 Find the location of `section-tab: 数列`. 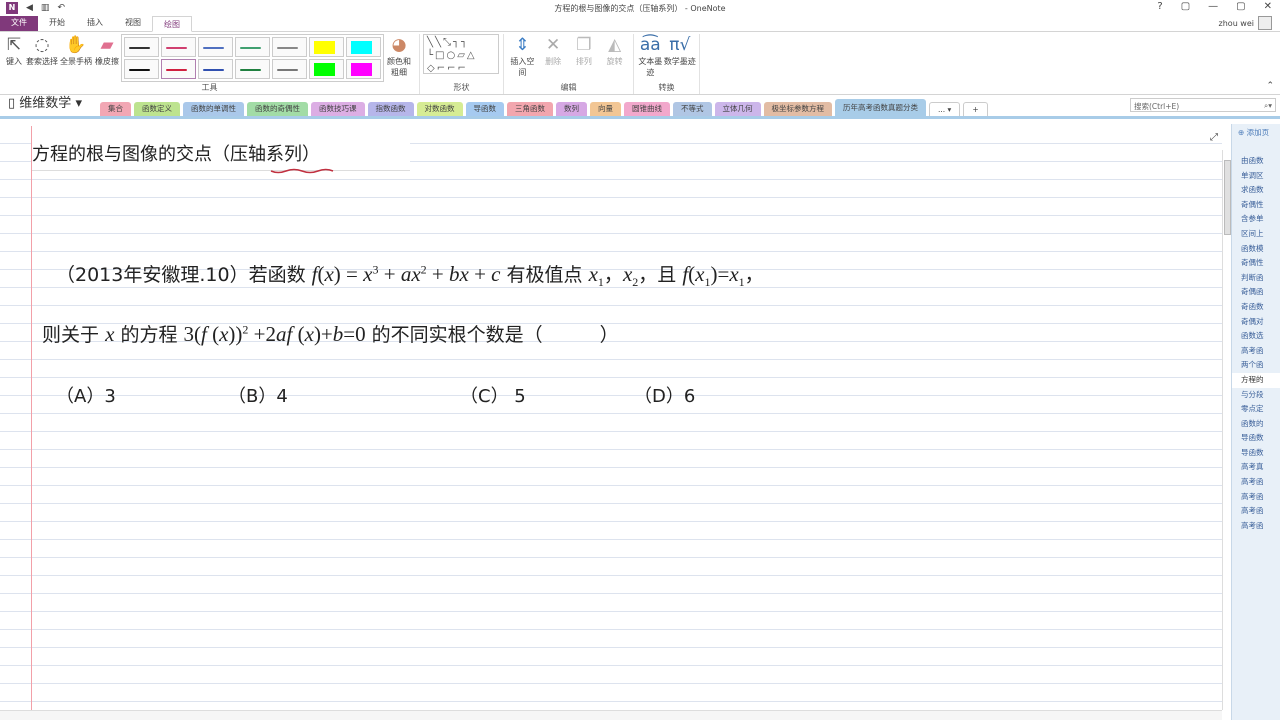

section-tab: 数列 is located at coordinates (571, 109).